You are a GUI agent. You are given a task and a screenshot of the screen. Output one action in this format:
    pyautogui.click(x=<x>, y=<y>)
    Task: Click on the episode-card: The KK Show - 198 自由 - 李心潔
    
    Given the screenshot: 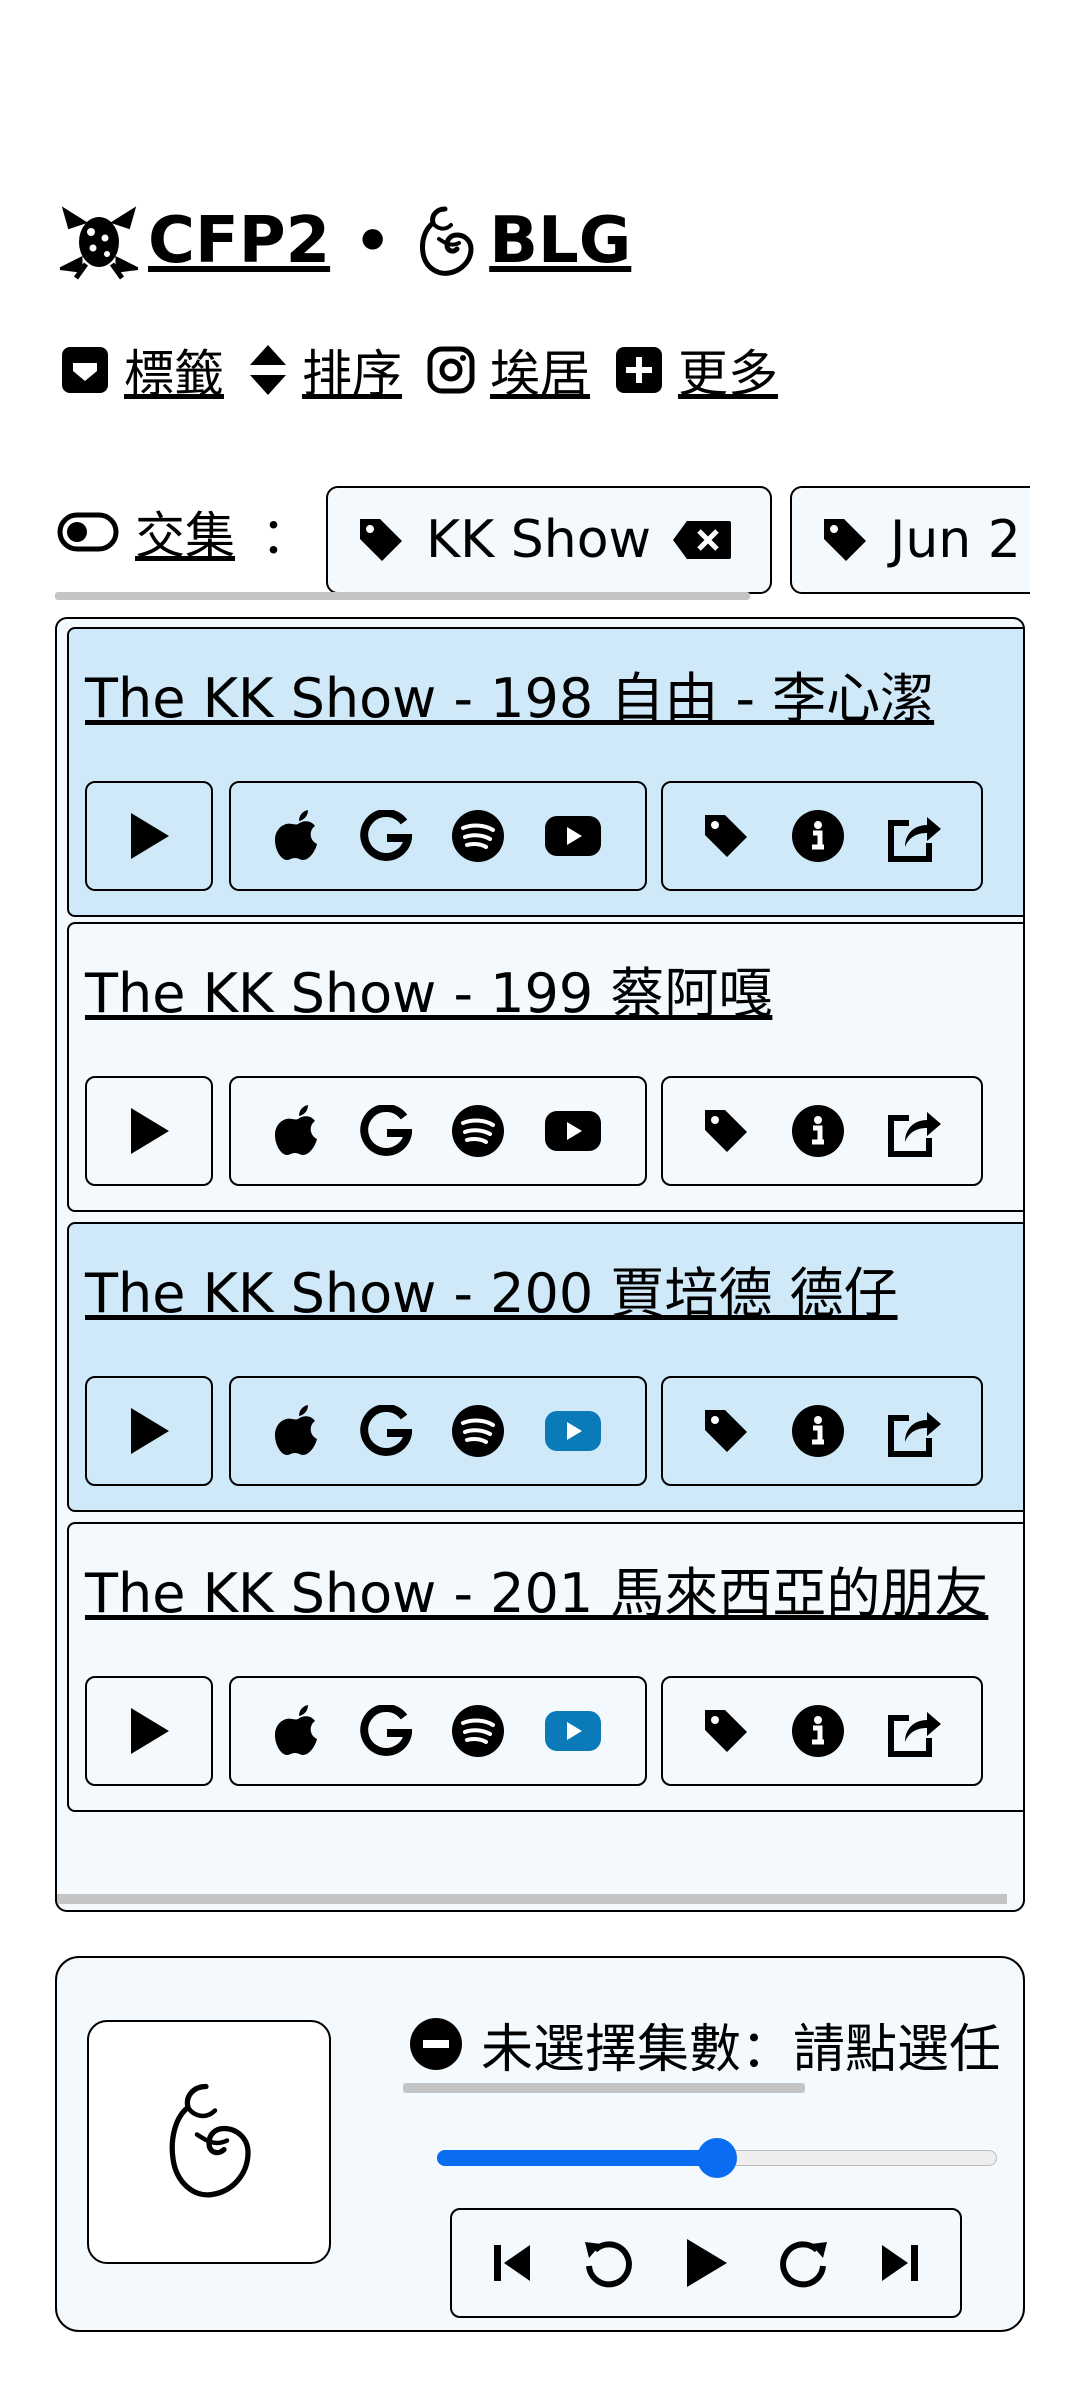 What is the action you would take?
    pyautogui.click(x=545, y=772)
    